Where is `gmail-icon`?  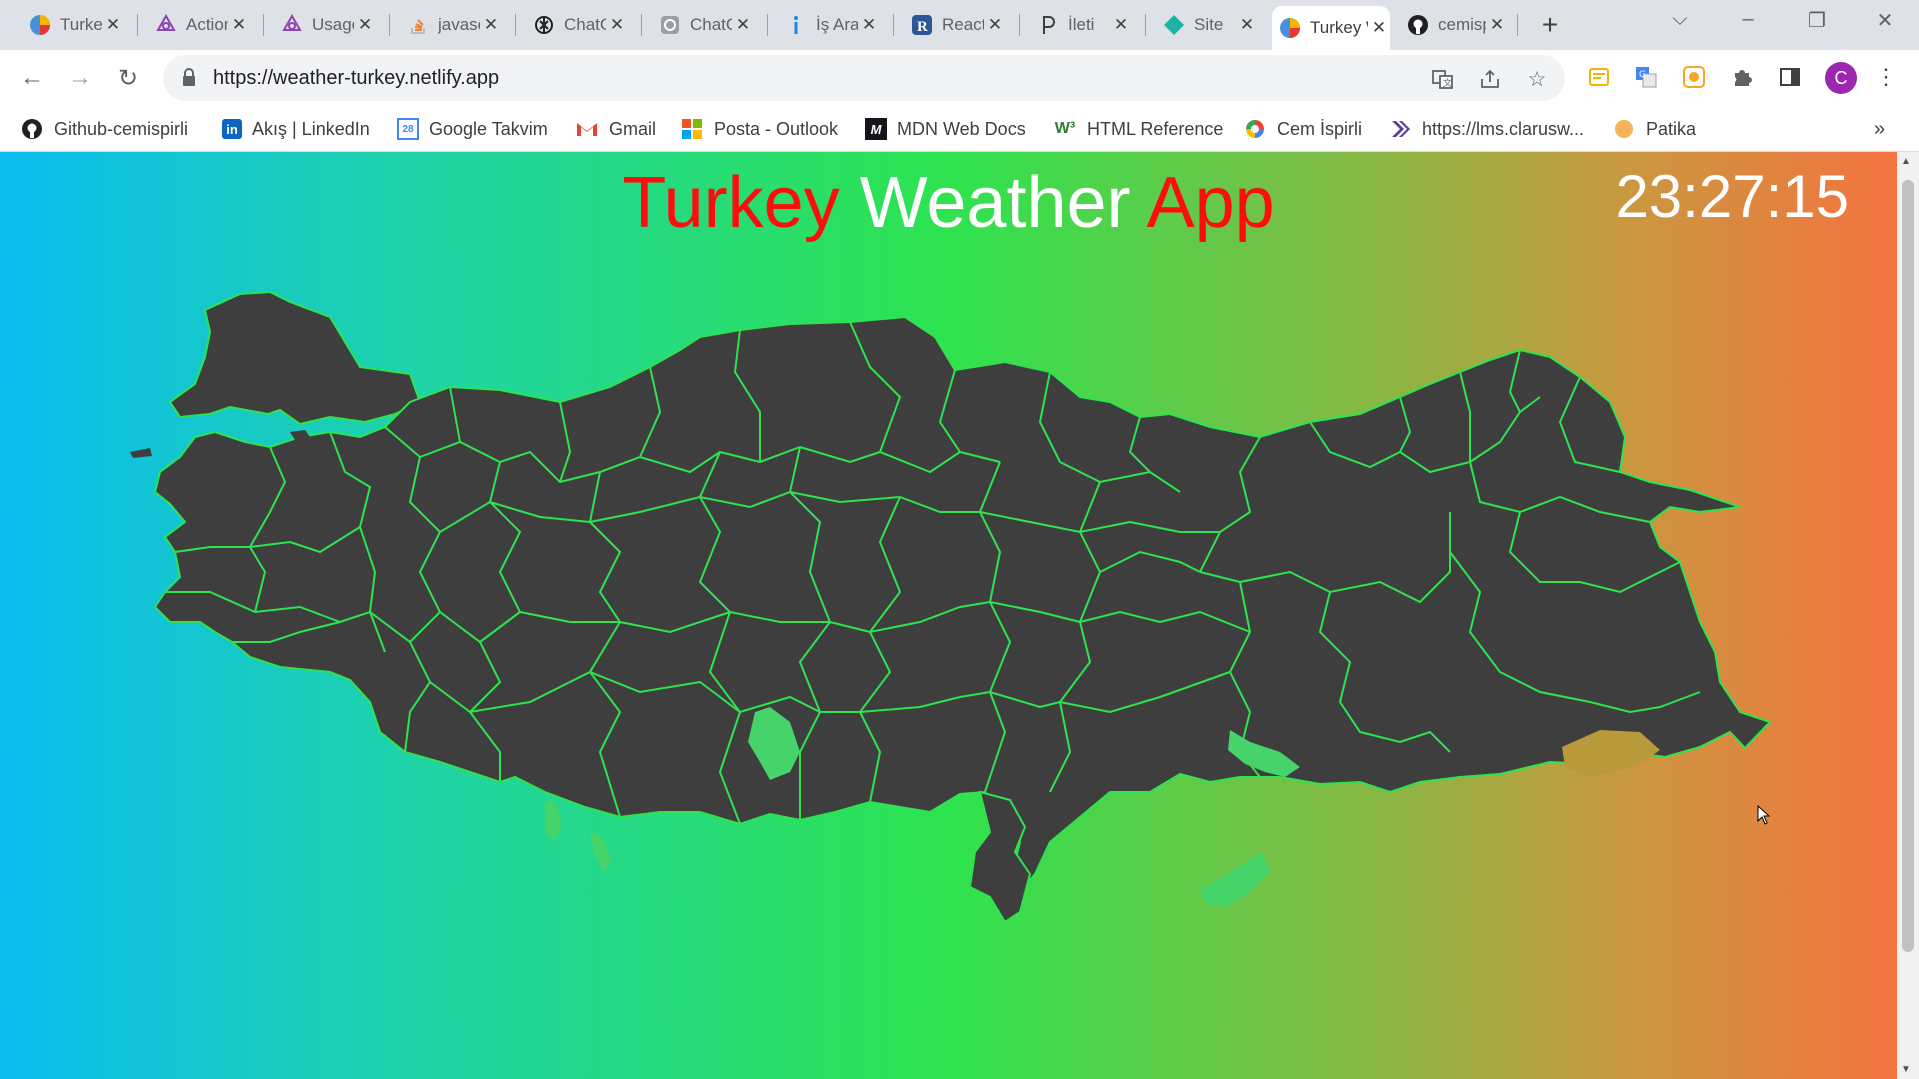
gmail-icon is located at coordinates (587, 129).